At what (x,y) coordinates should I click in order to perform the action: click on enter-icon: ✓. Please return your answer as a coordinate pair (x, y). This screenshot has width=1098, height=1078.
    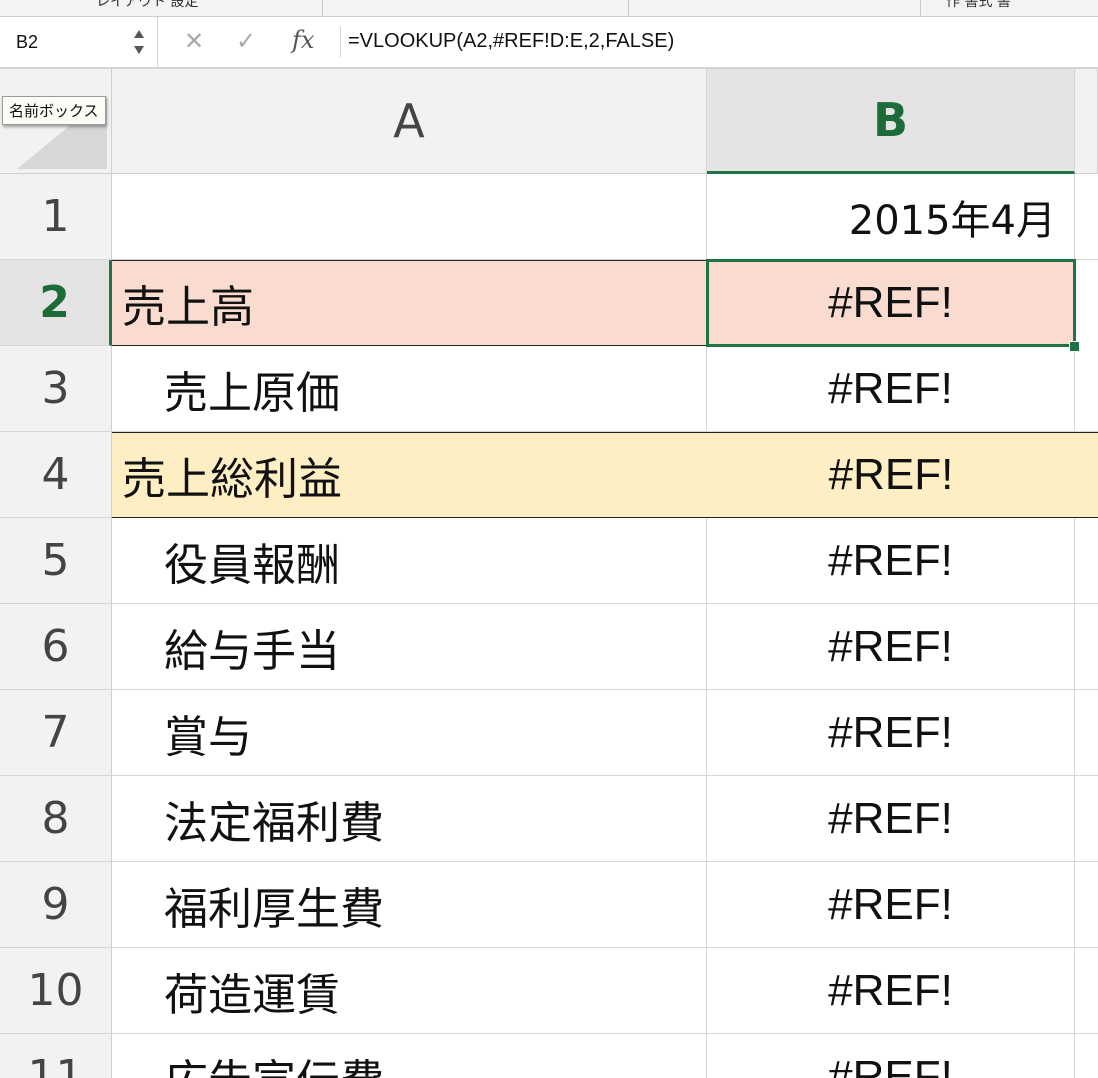
    Looking at the image, I should click on (246, 41).